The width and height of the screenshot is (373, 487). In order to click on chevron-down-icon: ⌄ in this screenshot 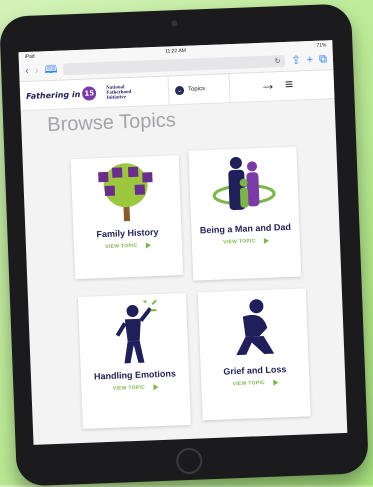, I will do `click(179, 90)`.